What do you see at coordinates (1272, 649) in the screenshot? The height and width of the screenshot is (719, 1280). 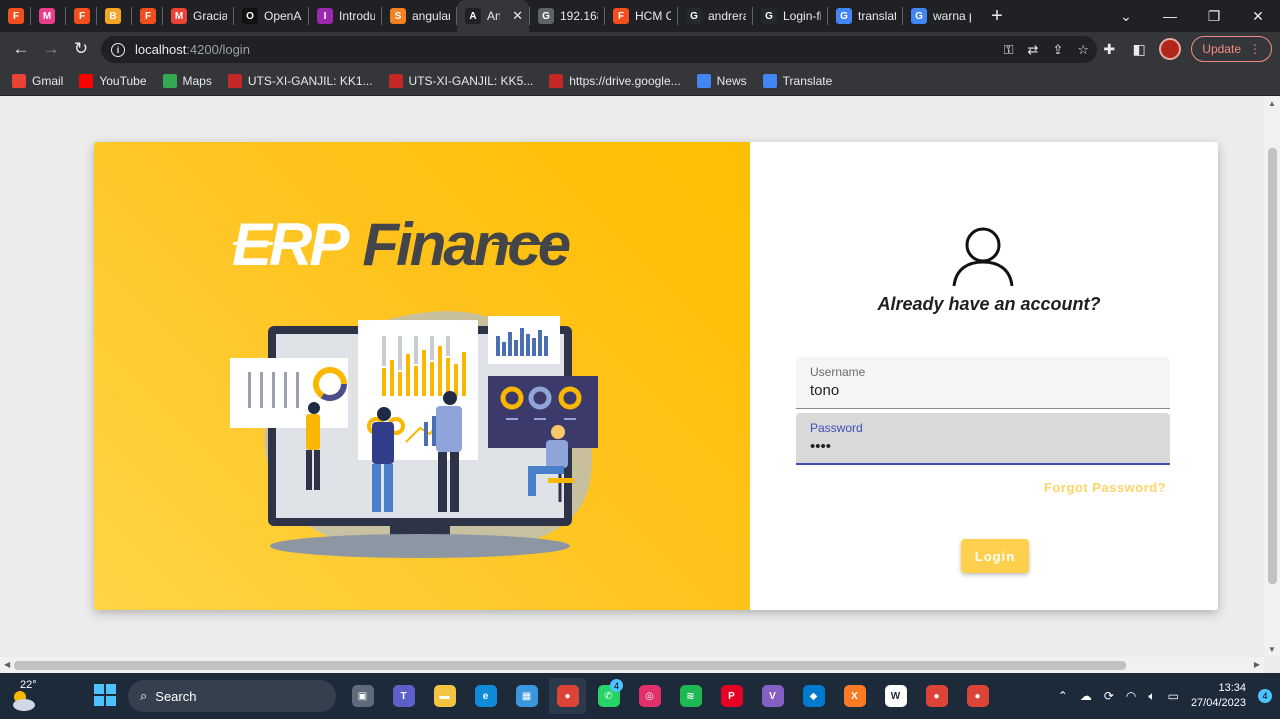 I see `scroll-down-arrow-icon: ▼` at bounding box center [1272, 649].